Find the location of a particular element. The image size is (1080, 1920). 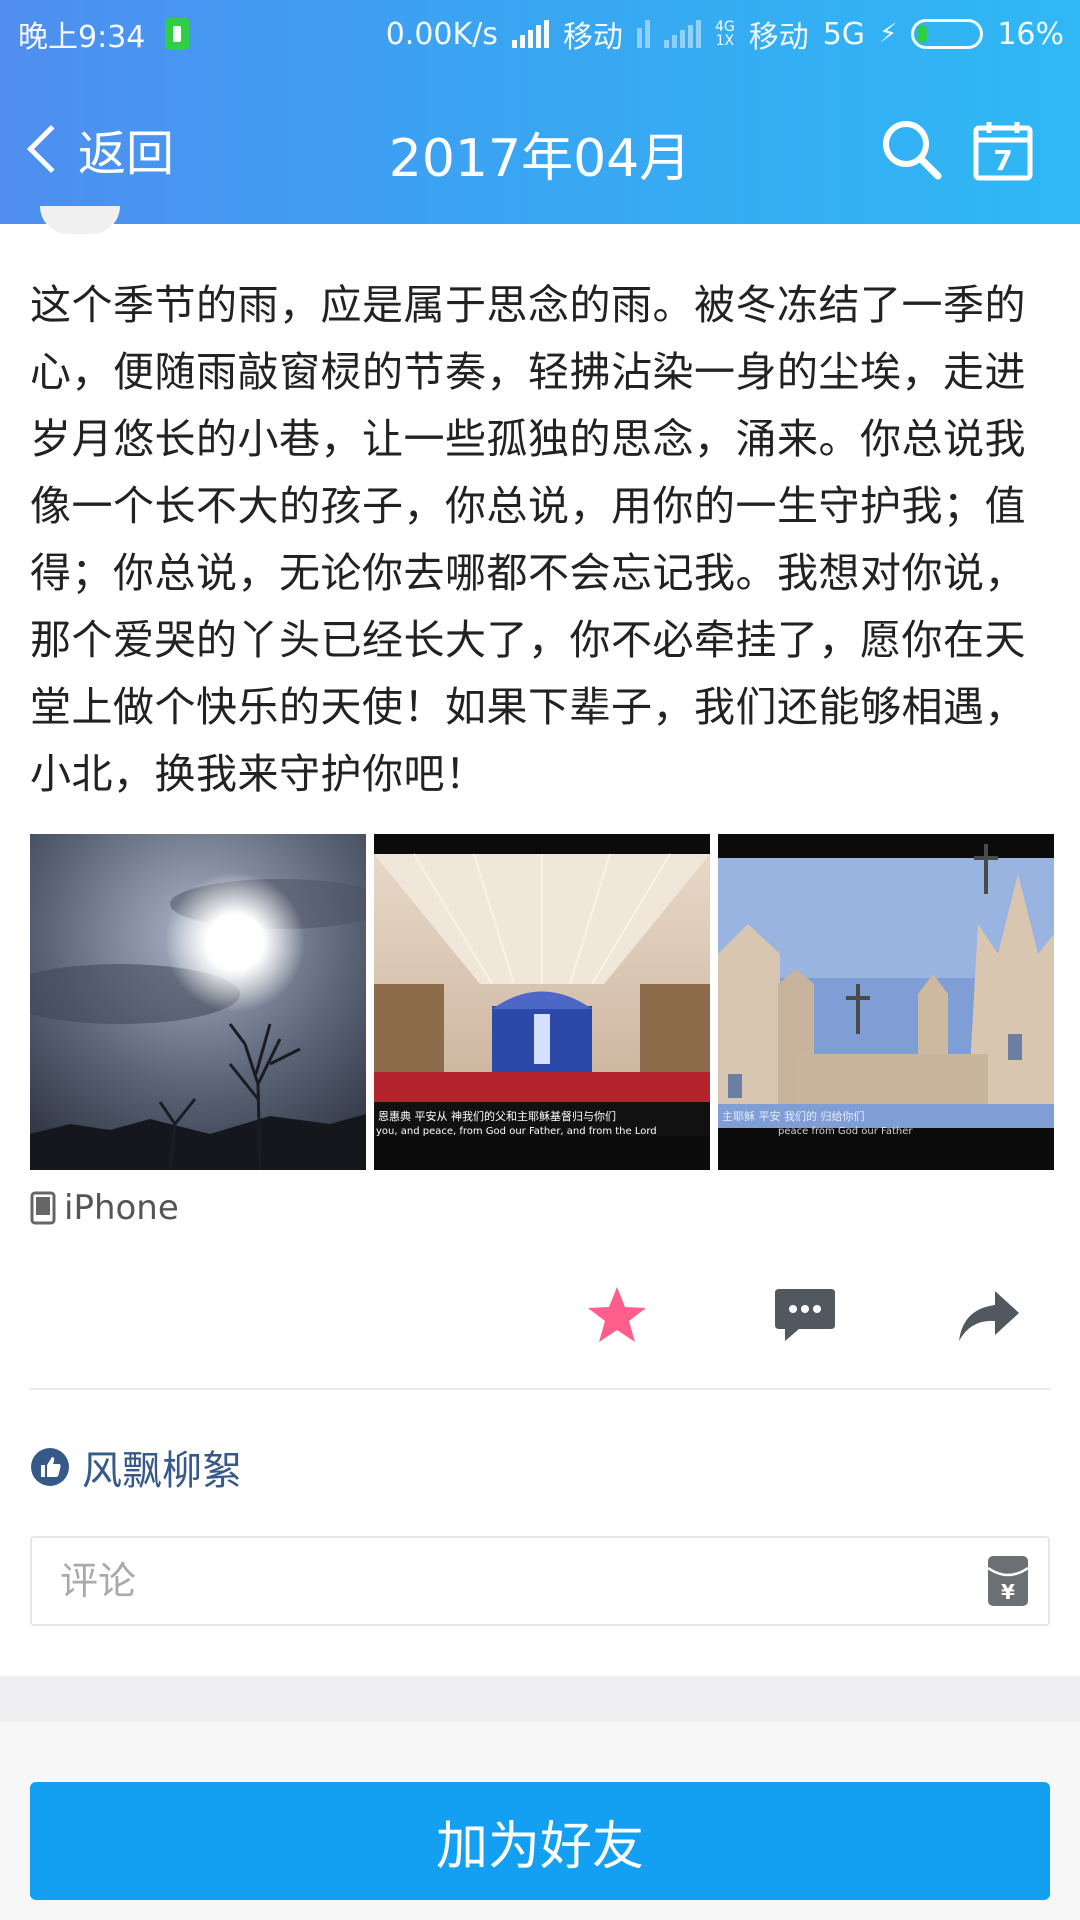

comment-button is located at coordinates (805, 1315).